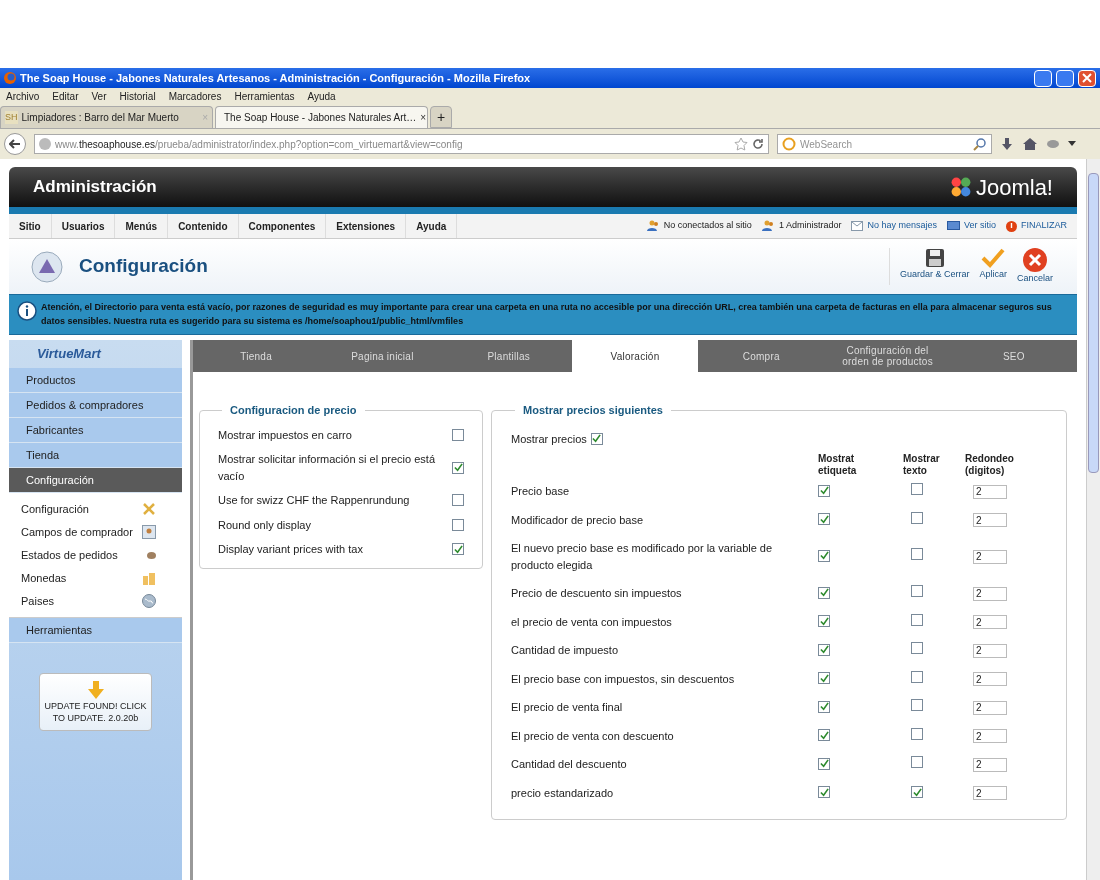 The image size is (1100, 880). Describe the element at coordinates (569, 764) in the screenshot. I see `price-label: Cantidad del descuento` at that location.